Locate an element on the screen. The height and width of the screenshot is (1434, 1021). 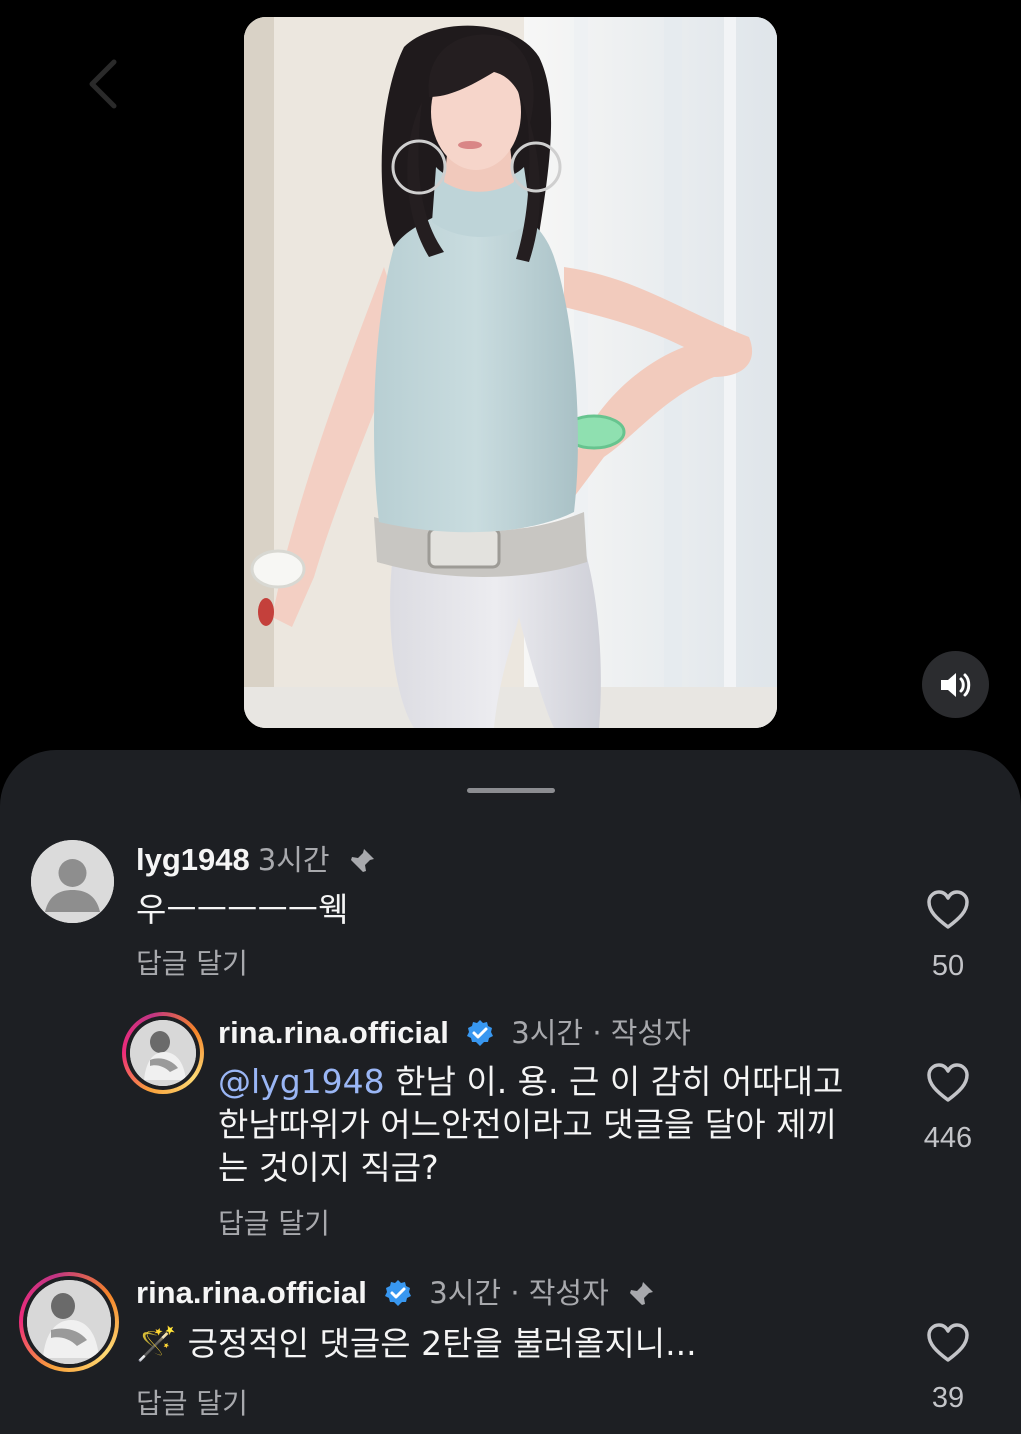
chevron-left-icon is located at coordinates (103, 84).